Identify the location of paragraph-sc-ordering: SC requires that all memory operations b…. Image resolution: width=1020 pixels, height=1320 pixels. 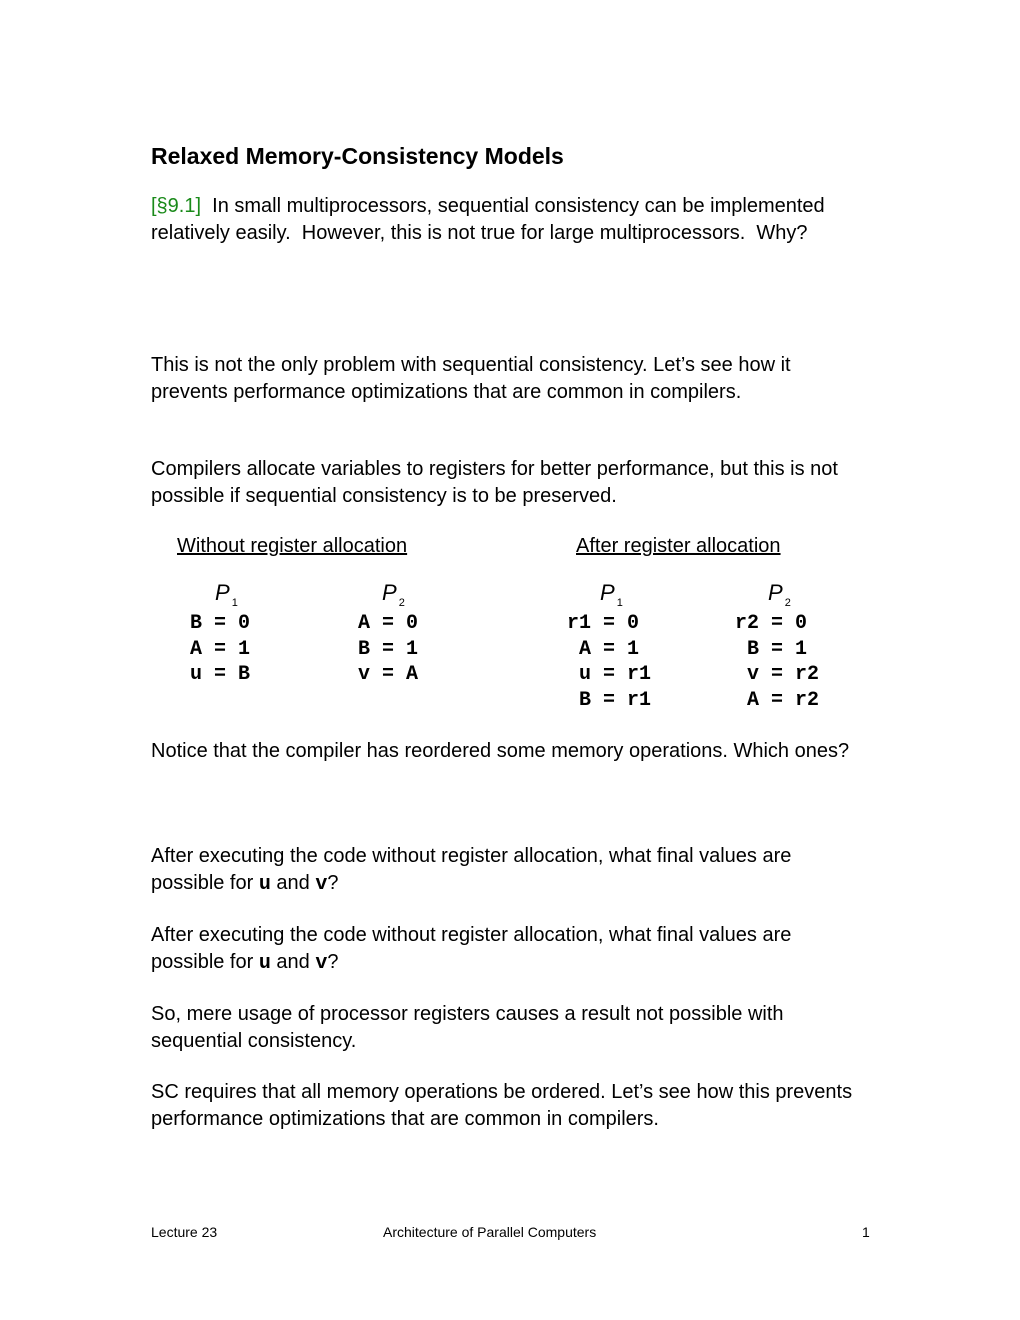
(502, 1105).